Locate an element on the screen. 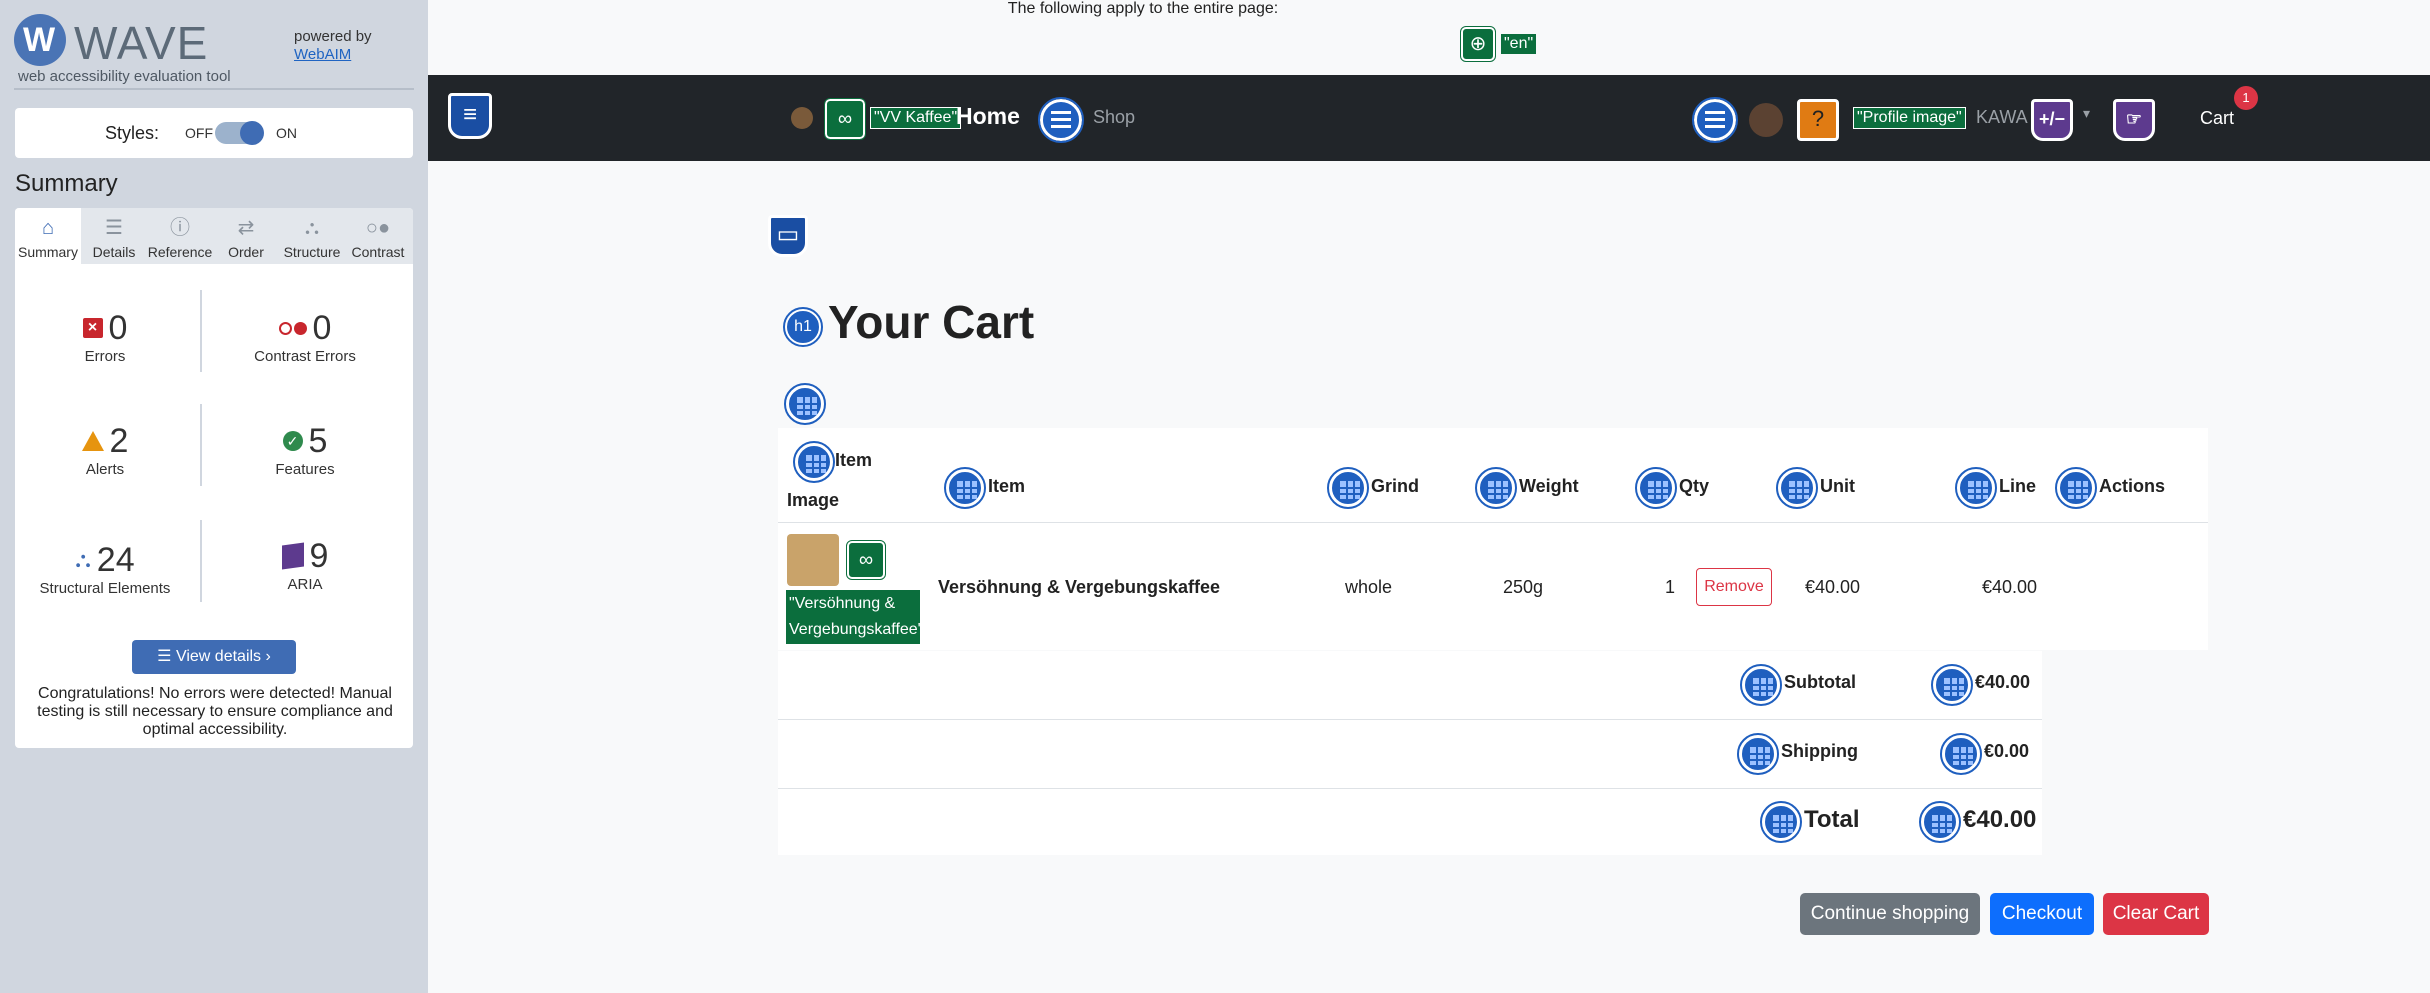 This screenshot has height=993, width=2430. table-cell-icon is located at coordinates (1940, 822).